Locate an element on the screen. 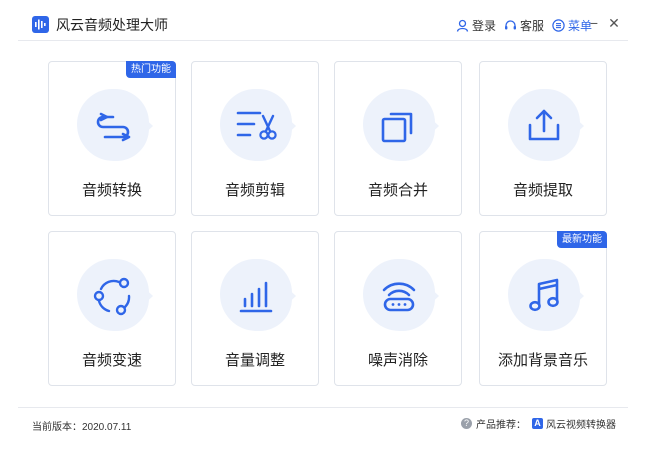 The image size is (672, 451). video-converter-logo-icon: A is located at coordinates (537, 423).